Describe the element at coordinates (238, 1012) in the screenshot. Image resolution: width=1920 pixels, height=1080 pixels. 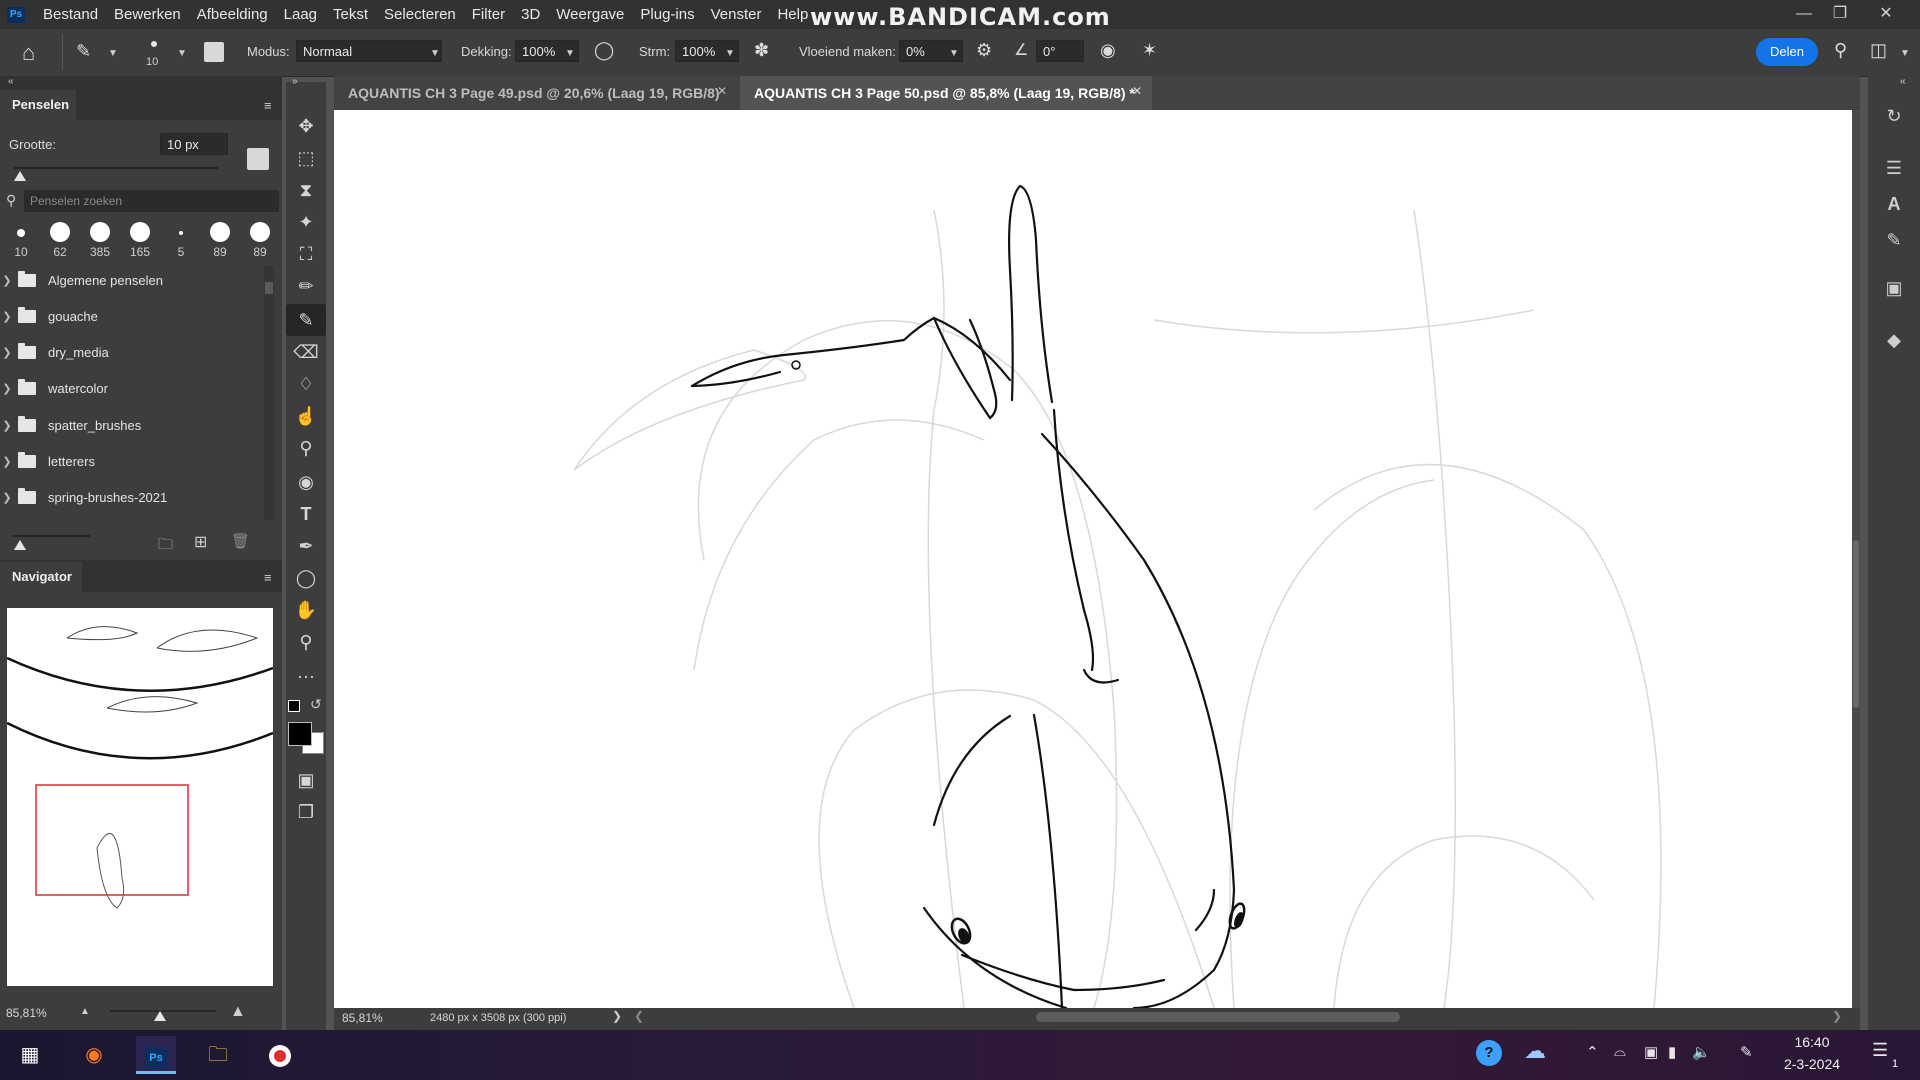
I see `zoom-in-icon: ▲` at that location.